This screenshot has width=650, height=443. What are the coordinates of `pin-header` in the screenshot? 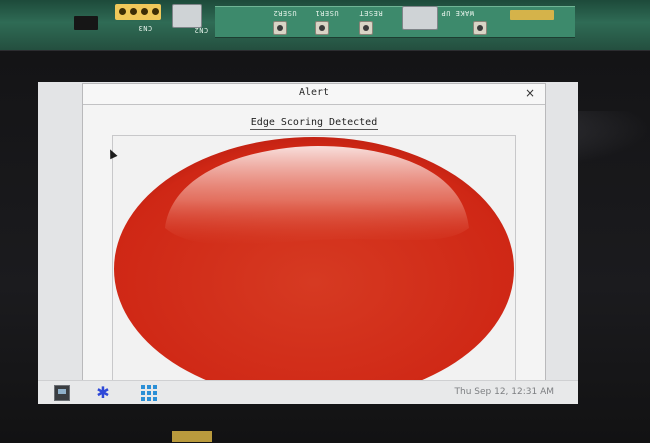 It's located at (138, 12).